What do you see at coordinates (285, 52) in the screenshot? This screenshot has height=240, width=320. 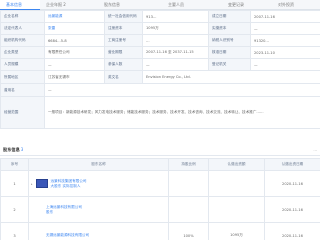 I see `info-value: 2023-11-10` at bounding box center [285, 52].